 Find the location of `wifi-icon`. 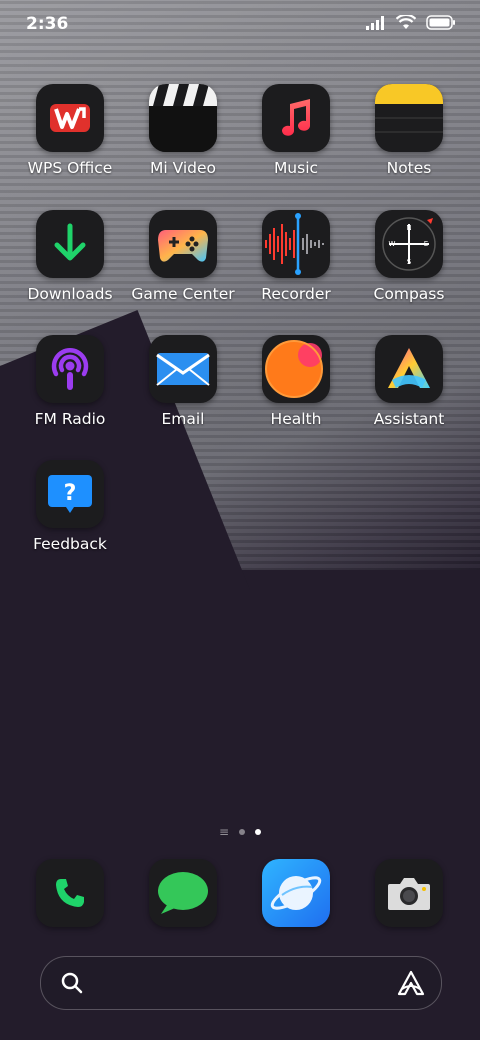

wifi-icon is located at coordinates (406, 22).